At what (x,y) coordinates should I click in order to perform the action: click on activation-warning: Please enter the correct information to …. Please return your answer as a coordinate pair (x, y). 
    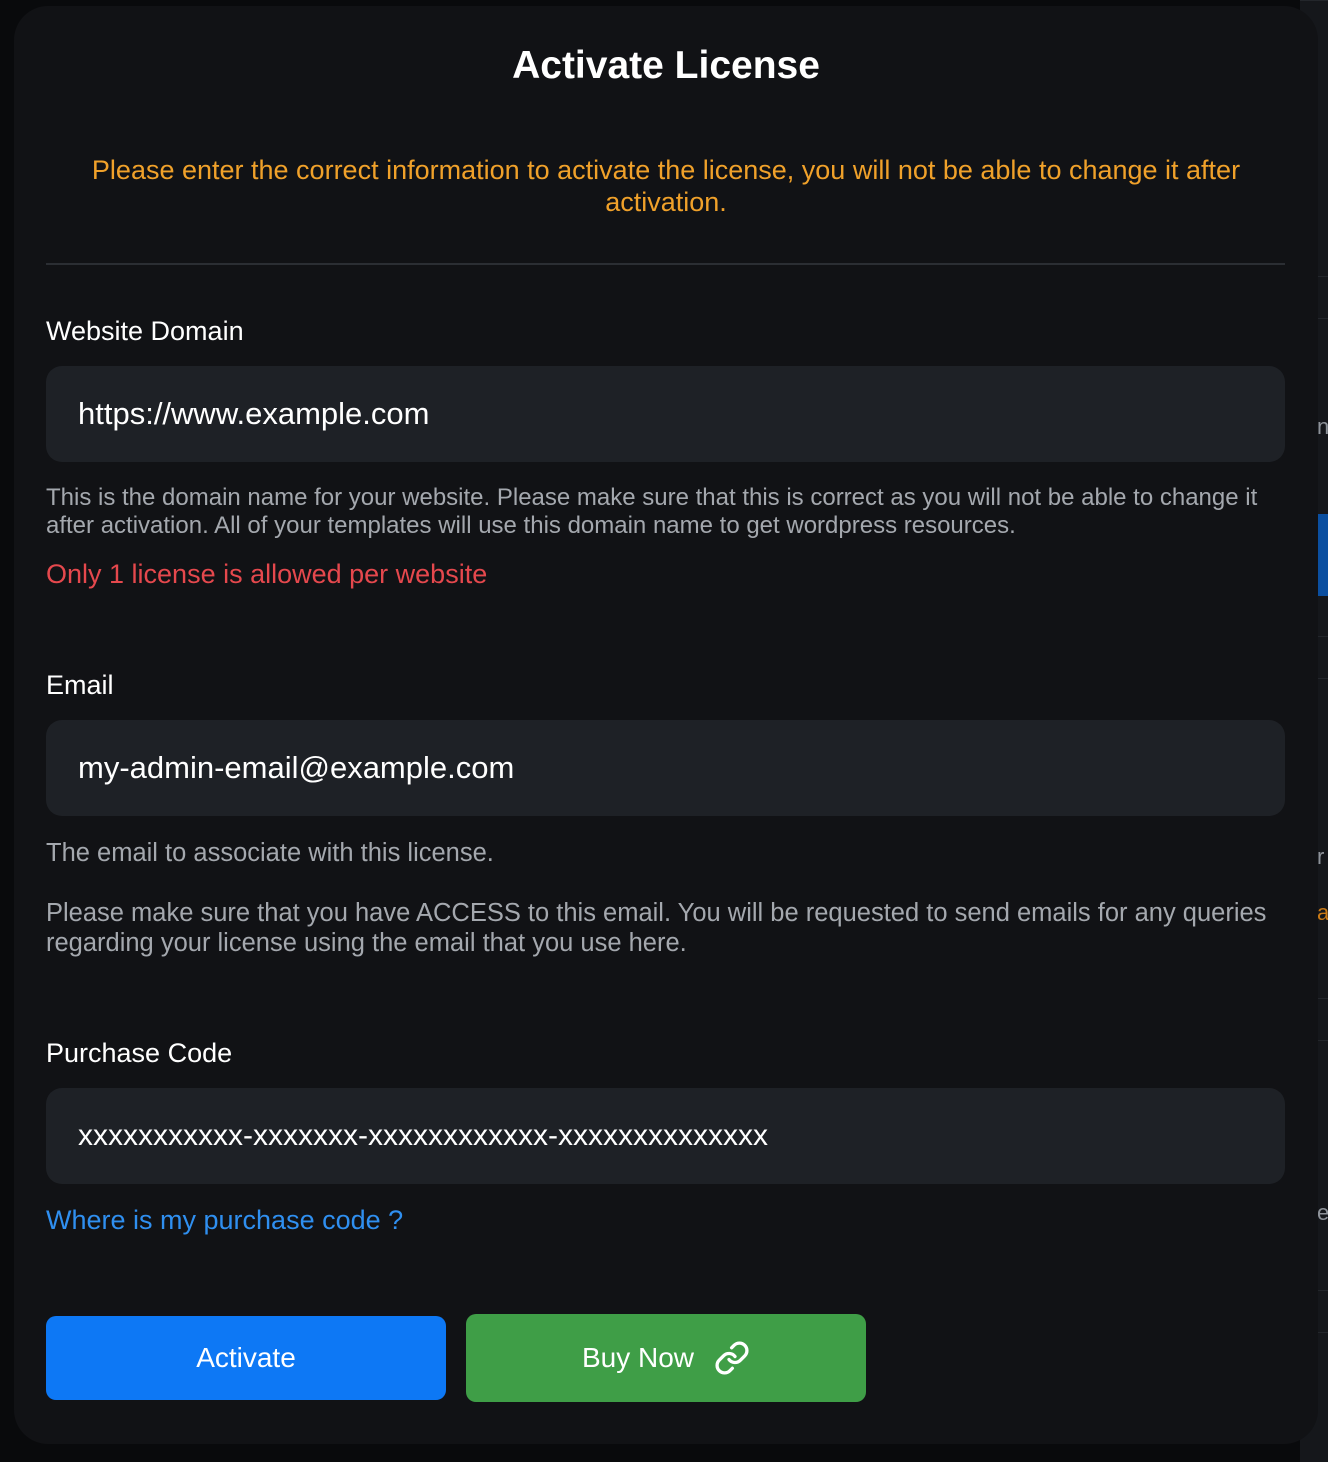
    Looking at the image, I should click on (666, 186).